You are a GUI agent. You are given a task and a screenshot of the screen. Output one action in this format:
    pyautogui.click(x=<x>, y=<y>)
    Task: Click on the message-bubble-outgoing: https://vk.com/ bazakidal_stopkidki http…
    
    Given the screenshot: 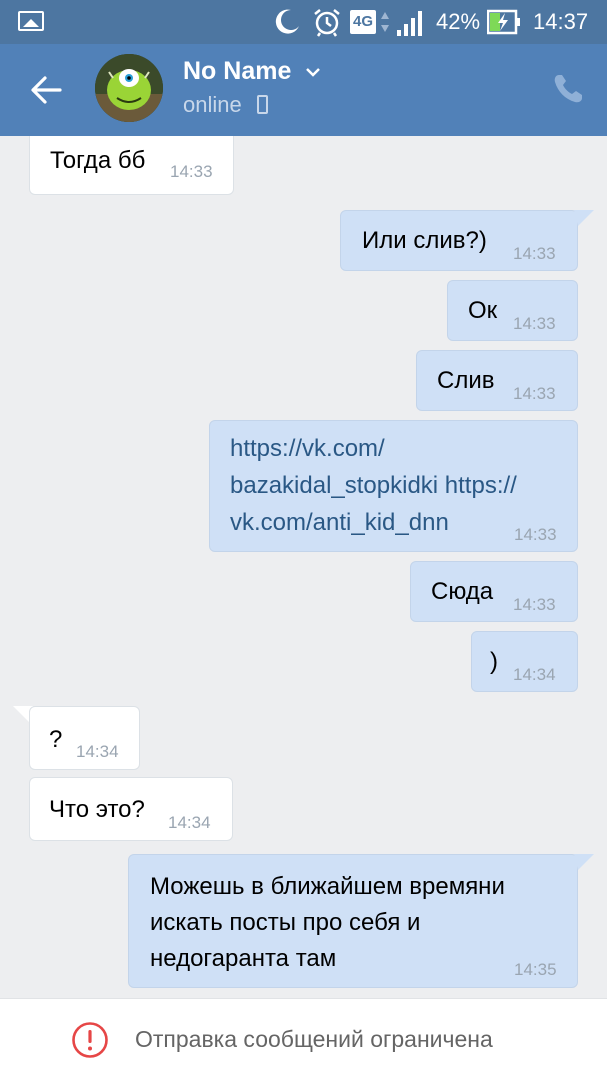 What is the action you would take?
    pyautogui.click(x=393, y=486)
    